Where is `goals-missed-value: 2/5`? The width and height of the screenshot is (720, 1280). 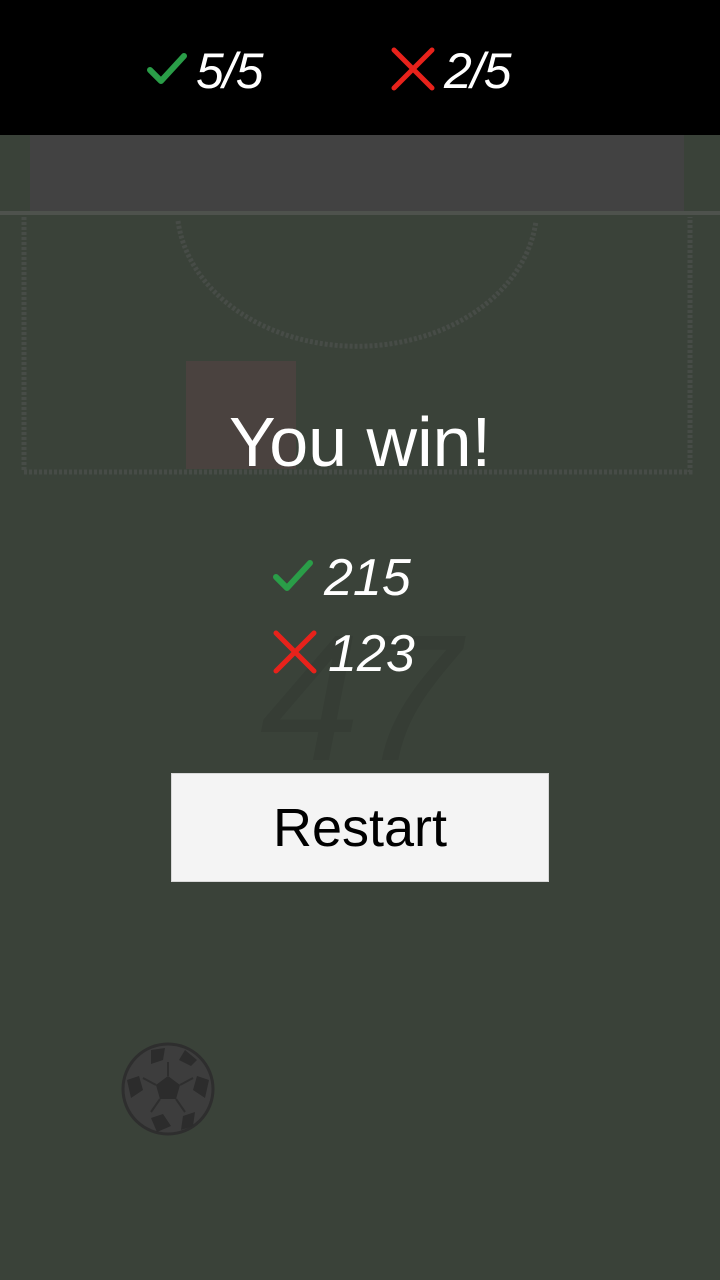 goals-missed-value: 2/5 is located at coordinates (478, 71).